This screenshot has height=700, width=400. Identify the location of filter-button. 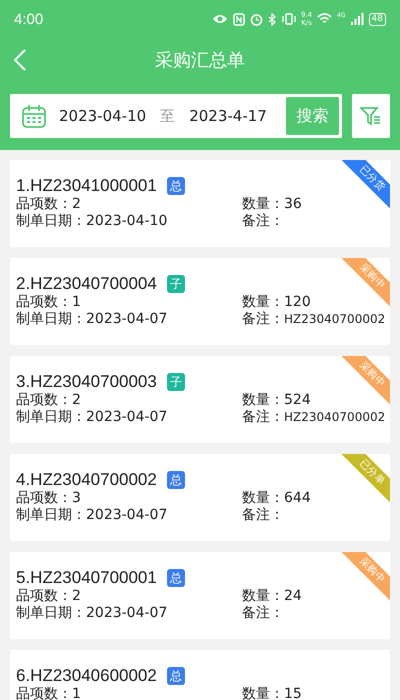
(371, 116).